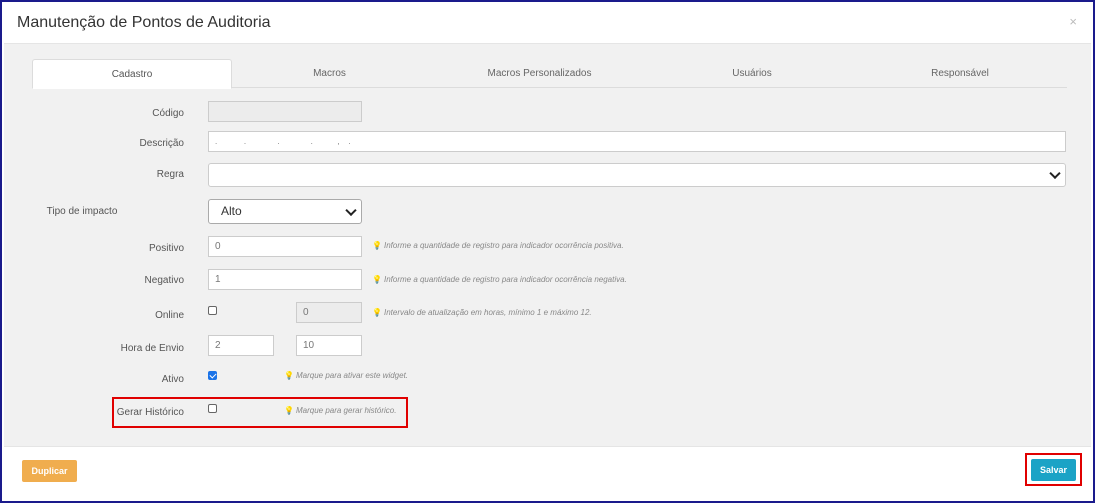  I want to click on hora-envio-label: Hora de Envio, so click(152, 348).